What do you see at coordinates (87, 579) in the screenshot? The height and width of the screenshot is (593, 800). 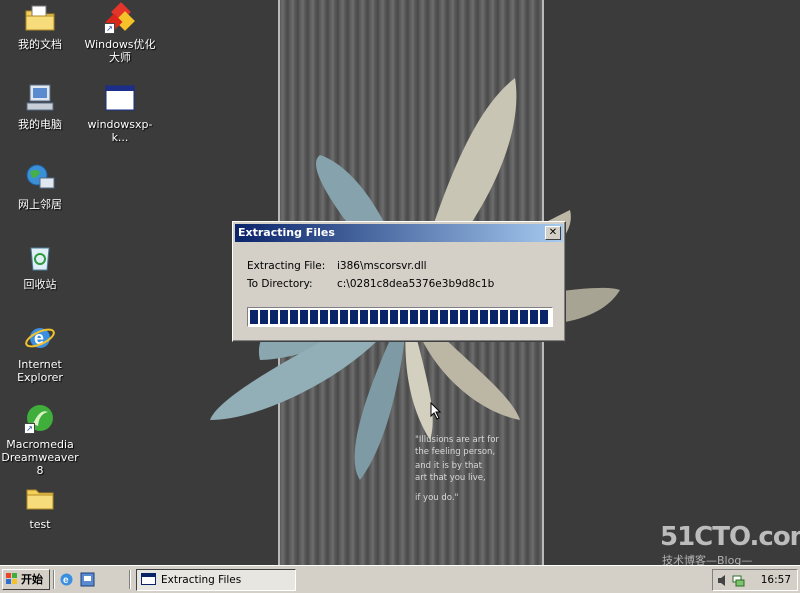 I see `quicklaunch-show-desktop-icon` at bounding box center [87, 579].